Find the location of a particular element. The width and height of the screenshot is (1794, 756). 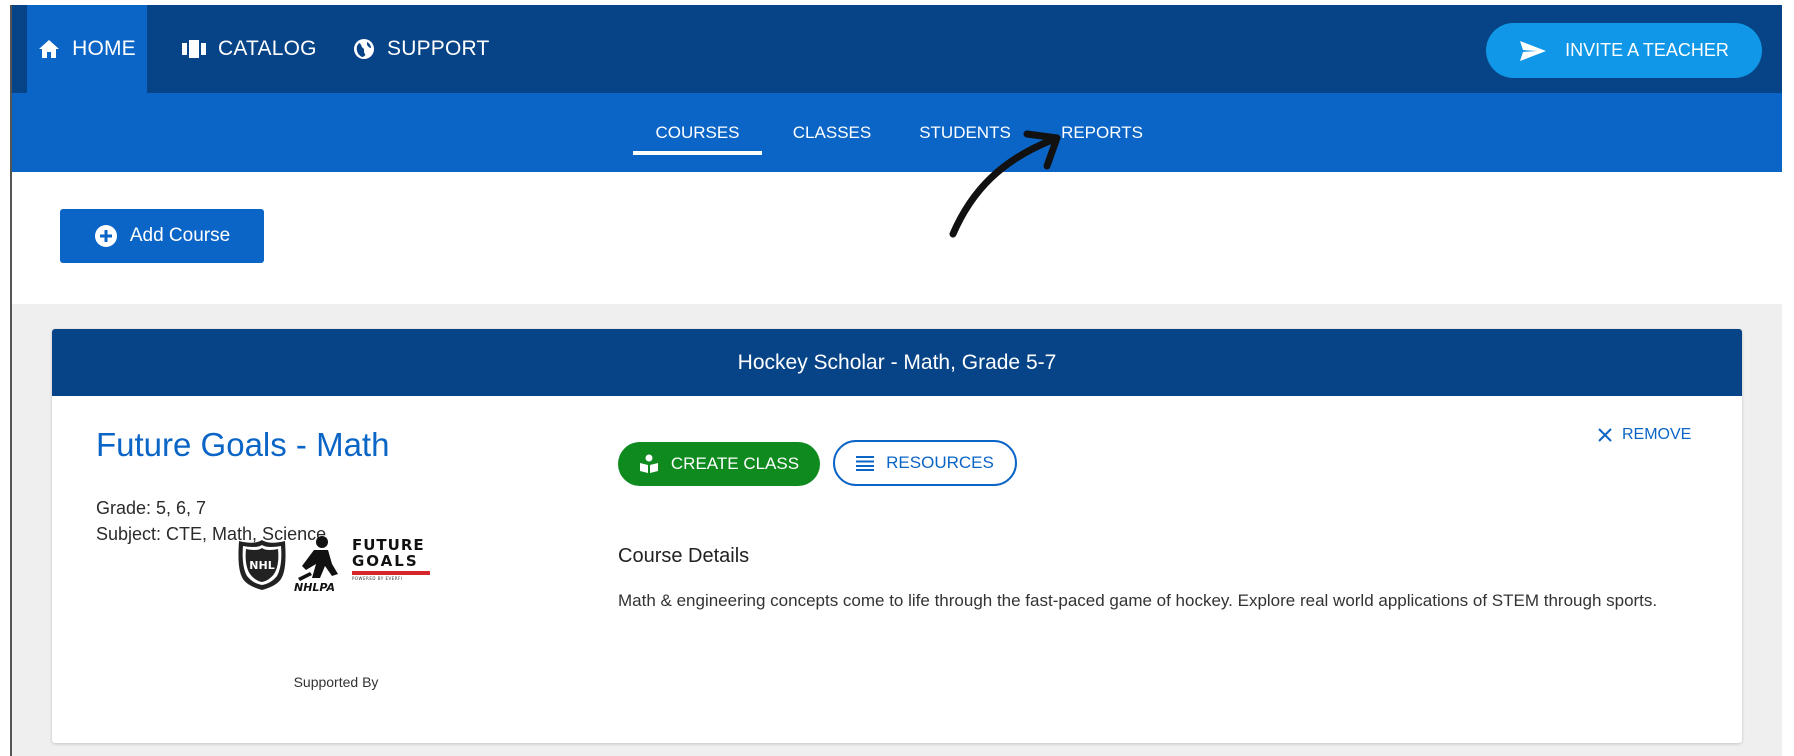

nav-support: SUPPORT is located at coordinates (421, 49).